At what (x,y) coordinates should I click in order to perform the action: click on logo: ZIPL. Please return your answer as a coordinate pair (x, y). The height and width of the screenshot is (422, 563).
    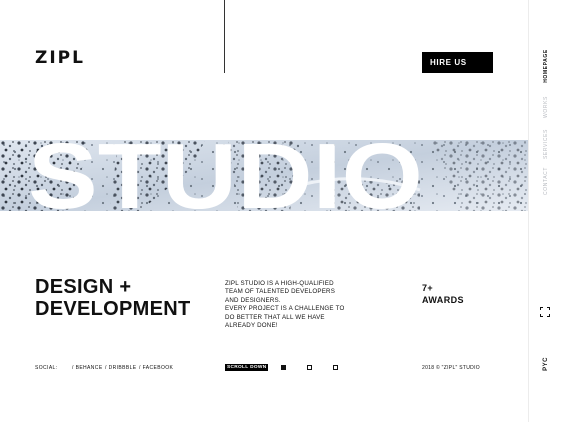
    Looking at the image, I should click on (60, 58).